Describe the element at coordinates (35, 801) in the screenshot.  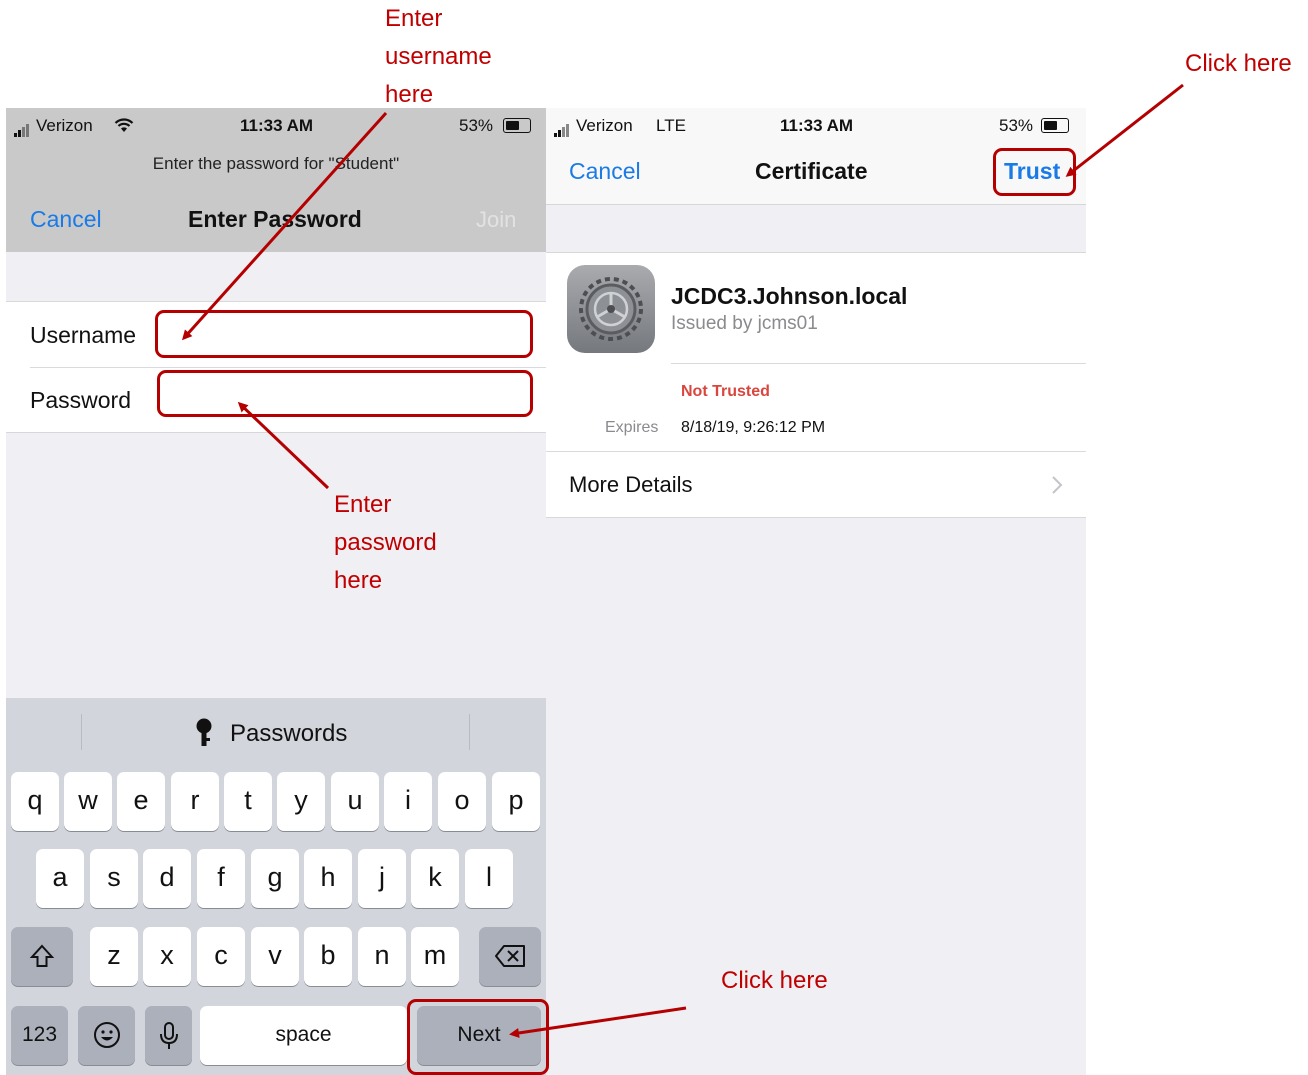
I see `key-q: q` at that location.